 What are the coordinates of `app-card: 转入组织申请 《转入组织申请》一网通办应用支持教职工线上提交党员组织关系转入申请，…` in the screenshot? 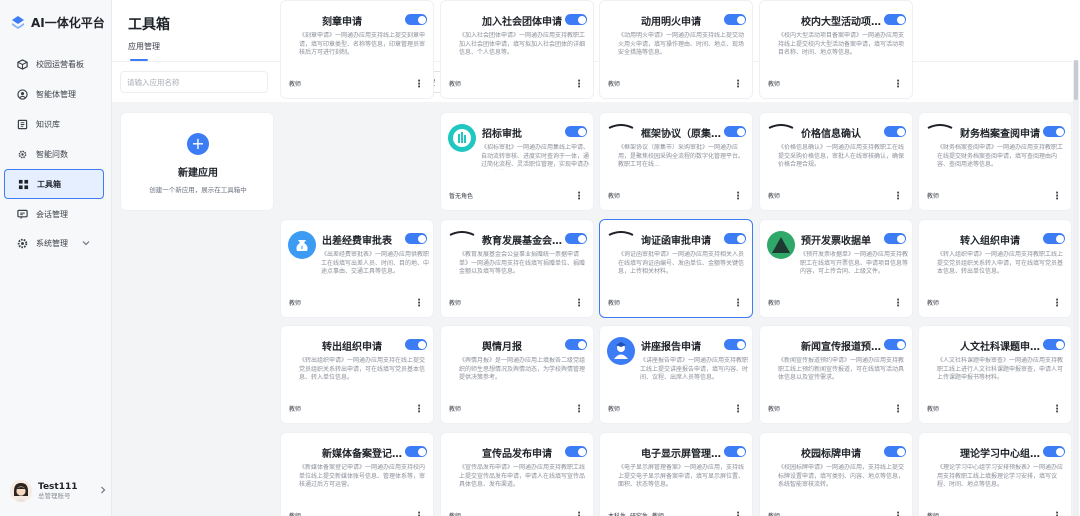 It's located at (995, 268).